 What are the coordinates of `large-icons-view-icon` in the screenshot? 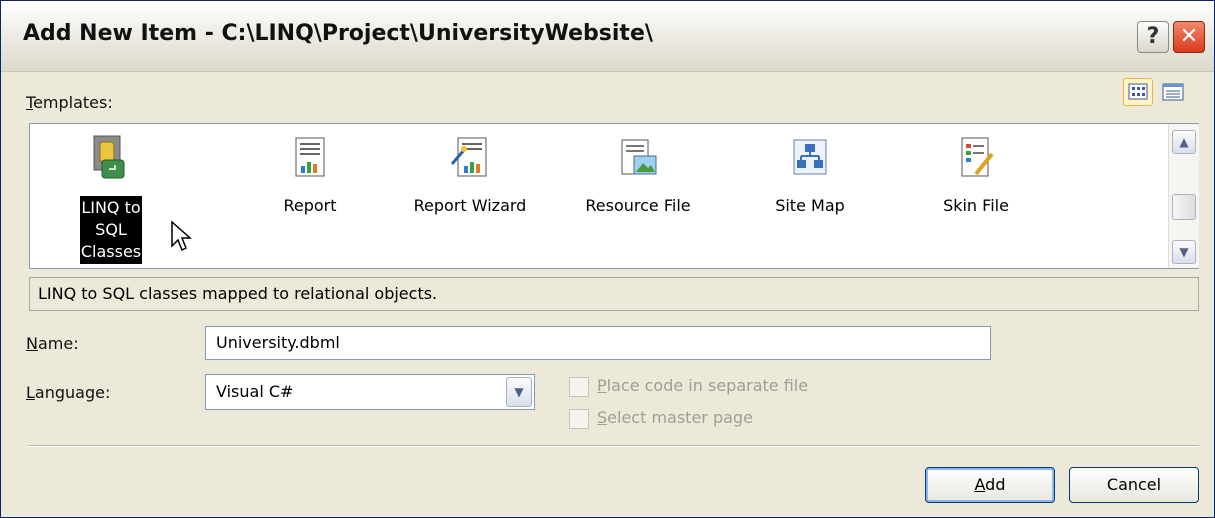 It's located at (1138, 91).